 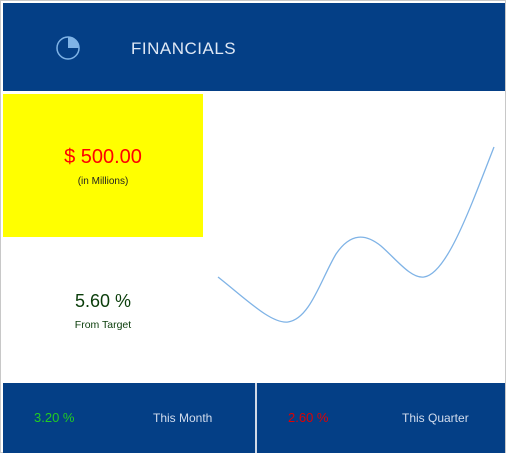 What do you see at coordinates (68, 48) in the screenshot?
I see `pie-chart-icon` at bounding box center [68, 48].